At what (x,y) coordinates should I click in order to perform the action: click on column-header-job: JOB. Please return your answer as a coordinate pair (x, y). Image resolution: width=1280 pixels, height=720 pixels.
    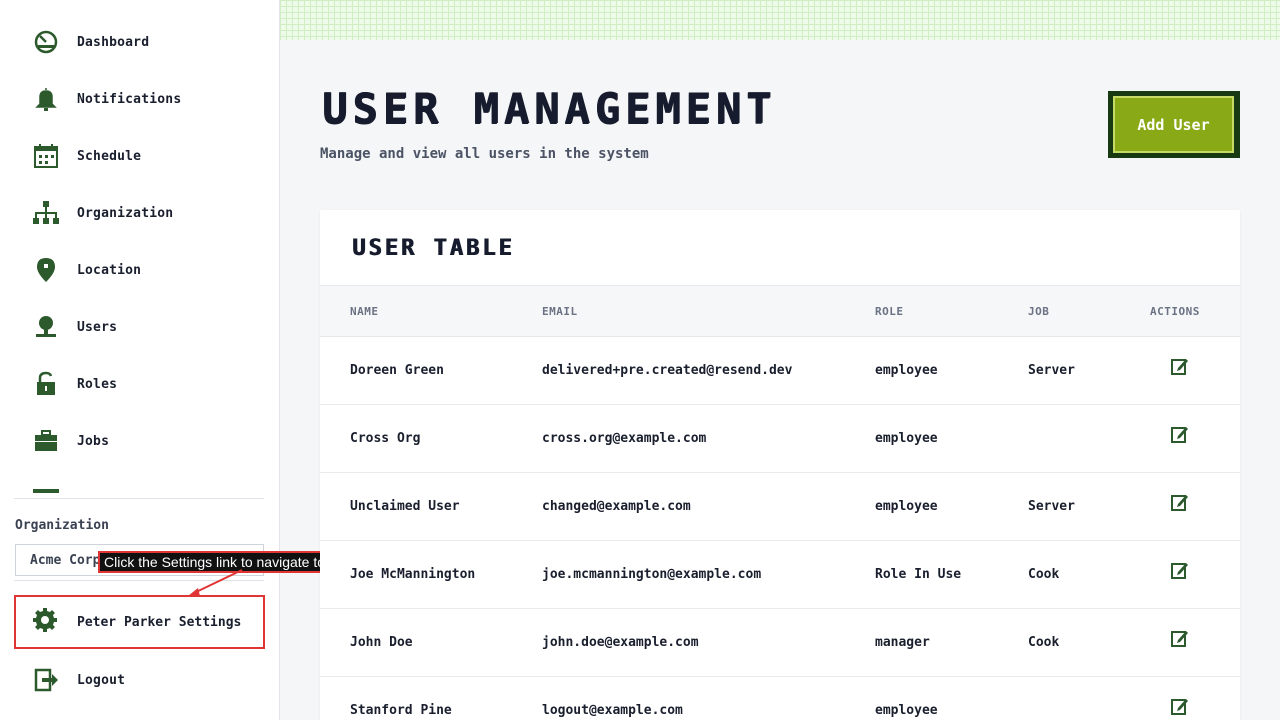
    Looking at the image, I should click on (1038, 311).